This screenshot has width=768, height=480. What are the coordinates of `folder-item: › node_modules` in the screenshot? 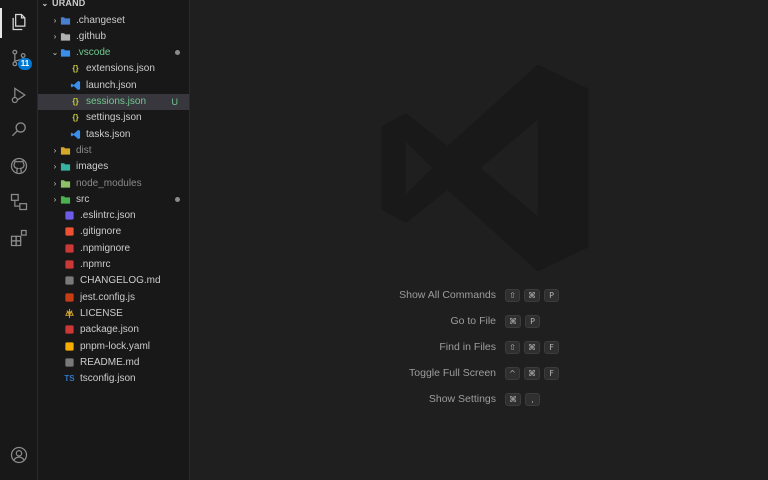 It's located at (113, 183).